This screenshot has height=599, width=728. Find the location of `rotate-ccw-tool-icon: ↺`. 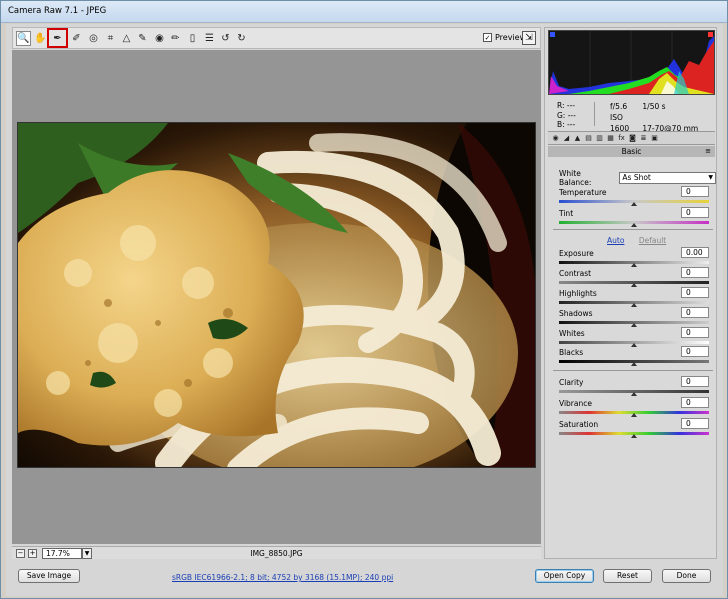

rotate-ccw-tool-icon: ↺ is located at coordinates (225, 38).